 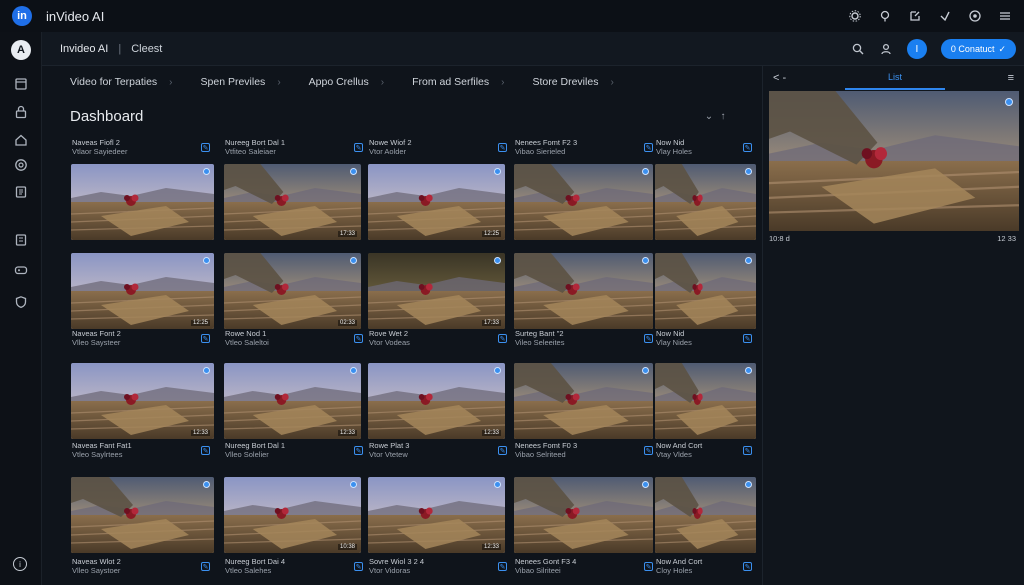 I want to click on library-icon, so click(x=21, y=192).